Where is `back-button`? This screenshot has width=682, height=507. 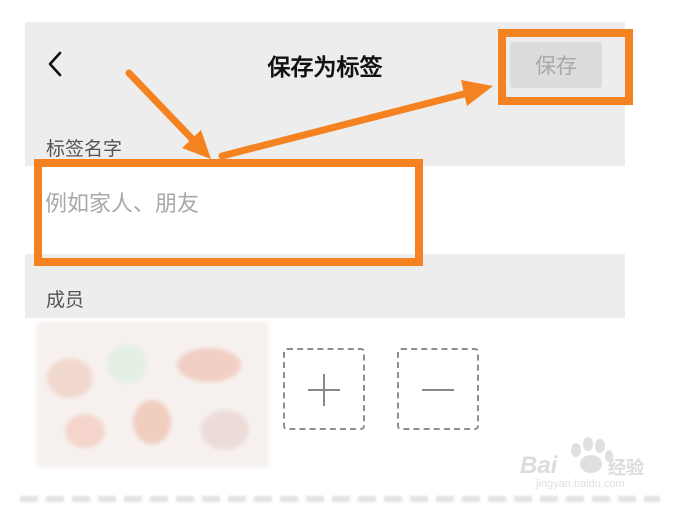
back-button is located at coordinates (56, 64).